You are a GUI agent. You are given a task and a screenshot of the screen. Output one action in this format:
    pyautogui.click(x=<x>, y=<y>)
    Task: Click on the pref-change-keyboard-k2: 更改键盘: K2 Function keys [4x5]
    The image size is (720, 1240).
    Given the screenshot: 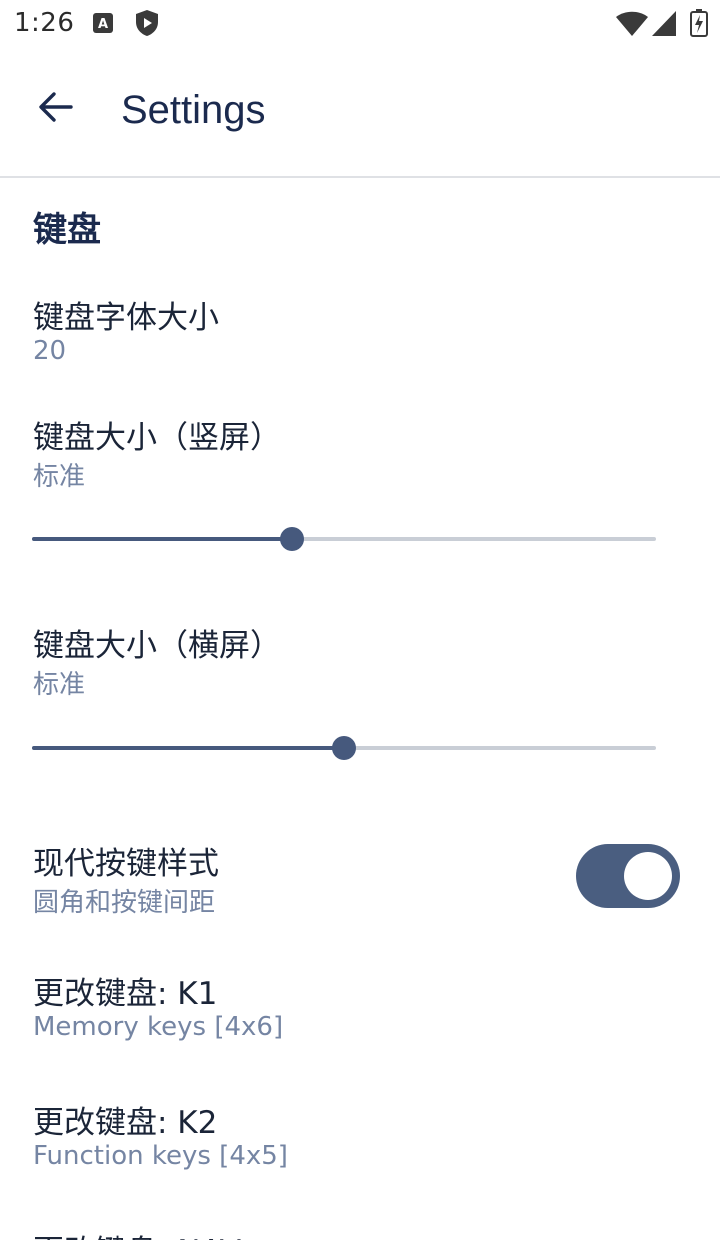 What is the action you would take?
    pyautogui.click(x=360, y=1135)
    